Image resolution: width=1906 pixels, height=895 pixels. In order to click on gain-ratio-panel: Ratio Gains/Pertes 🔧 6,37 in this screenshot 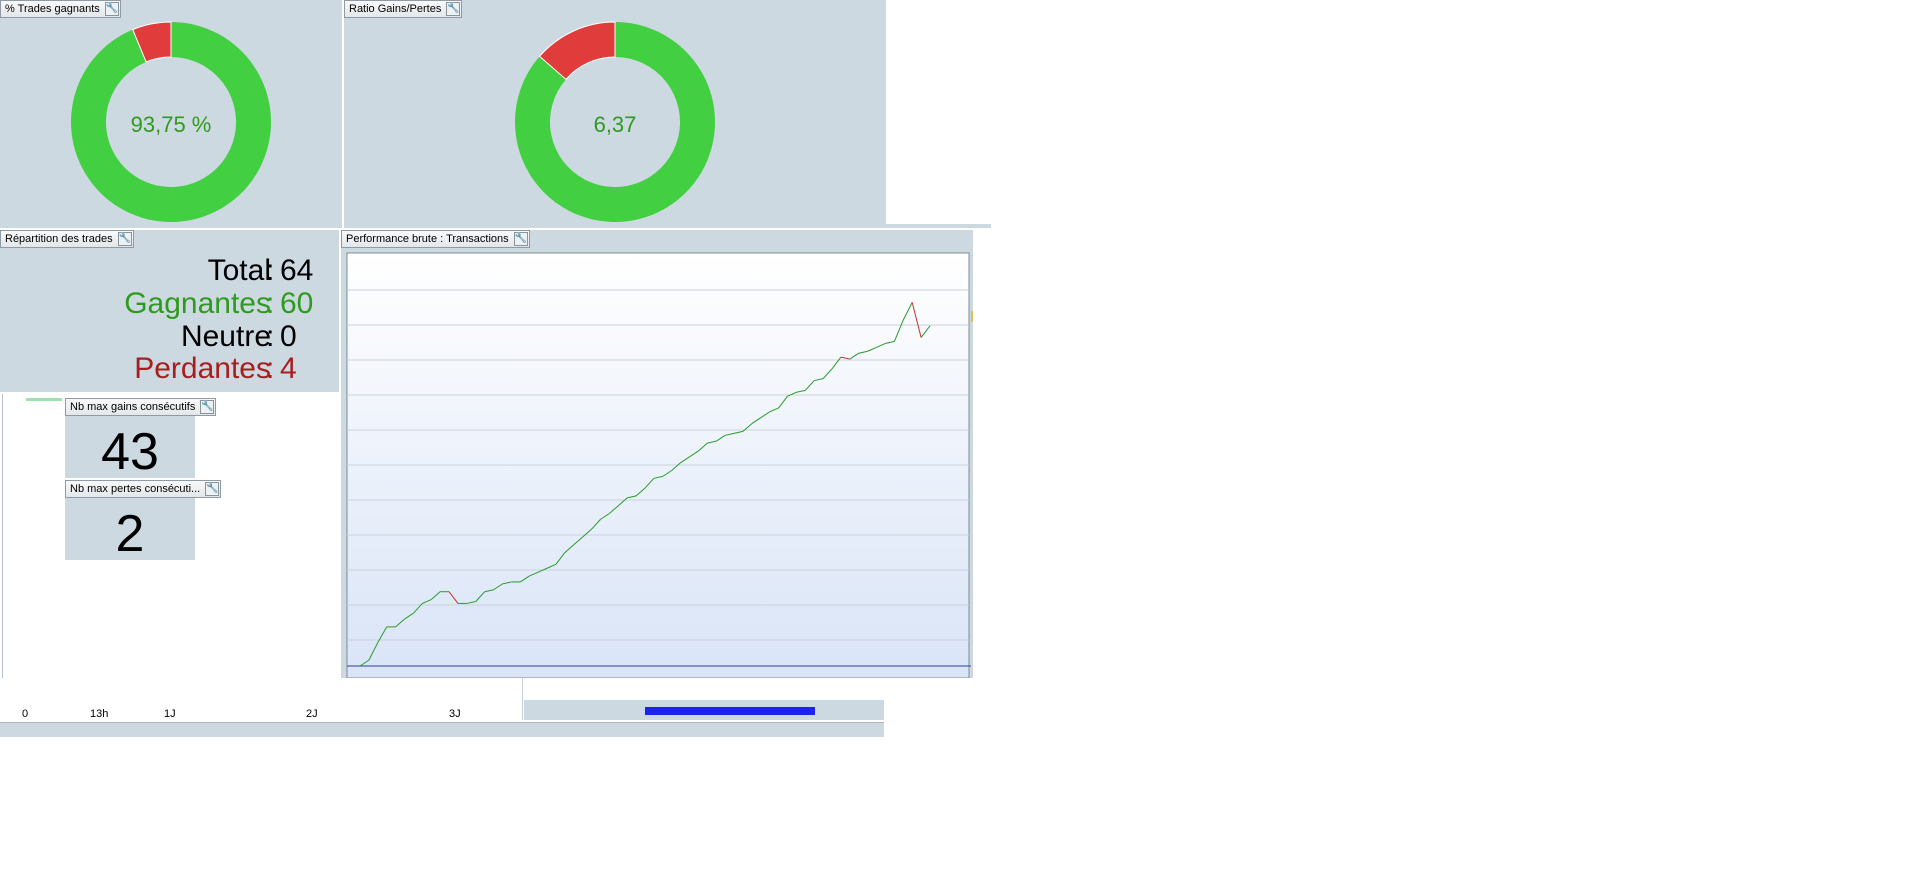, I will do `click(615, 114)`.